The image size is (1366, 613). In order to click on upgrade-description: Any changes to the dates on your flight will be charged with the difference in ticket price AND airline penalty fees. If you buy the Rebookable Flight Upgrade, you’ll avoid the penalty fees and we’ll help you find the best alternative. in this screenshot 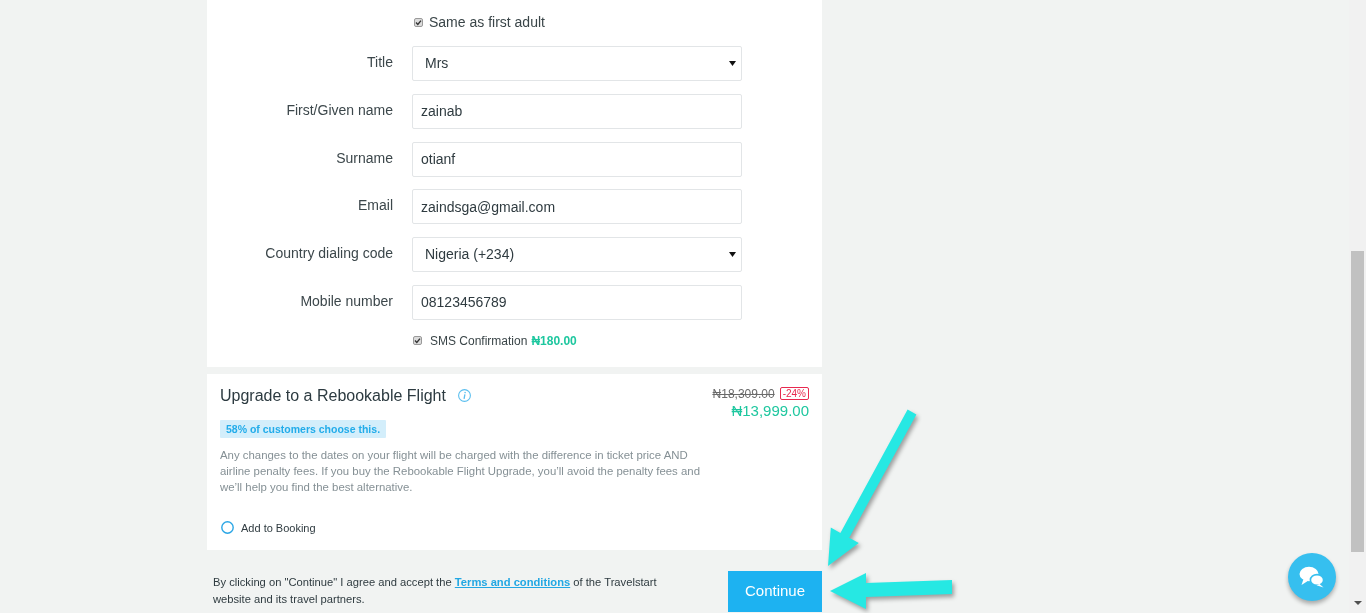, I will do `click(460, 471)`.